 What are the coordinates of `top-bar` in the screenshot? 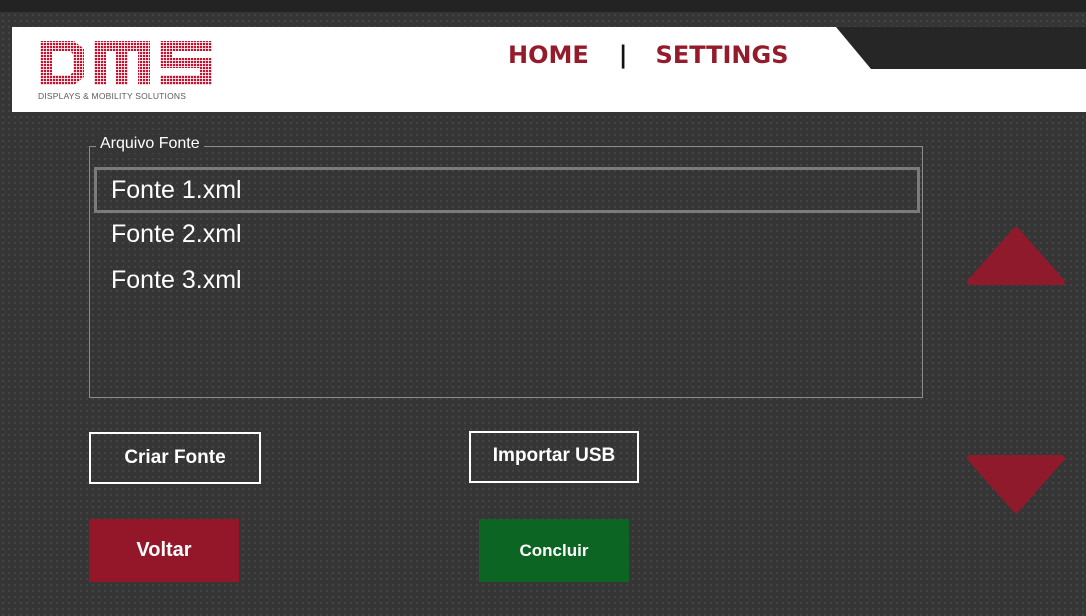 It's located at (543, 6).